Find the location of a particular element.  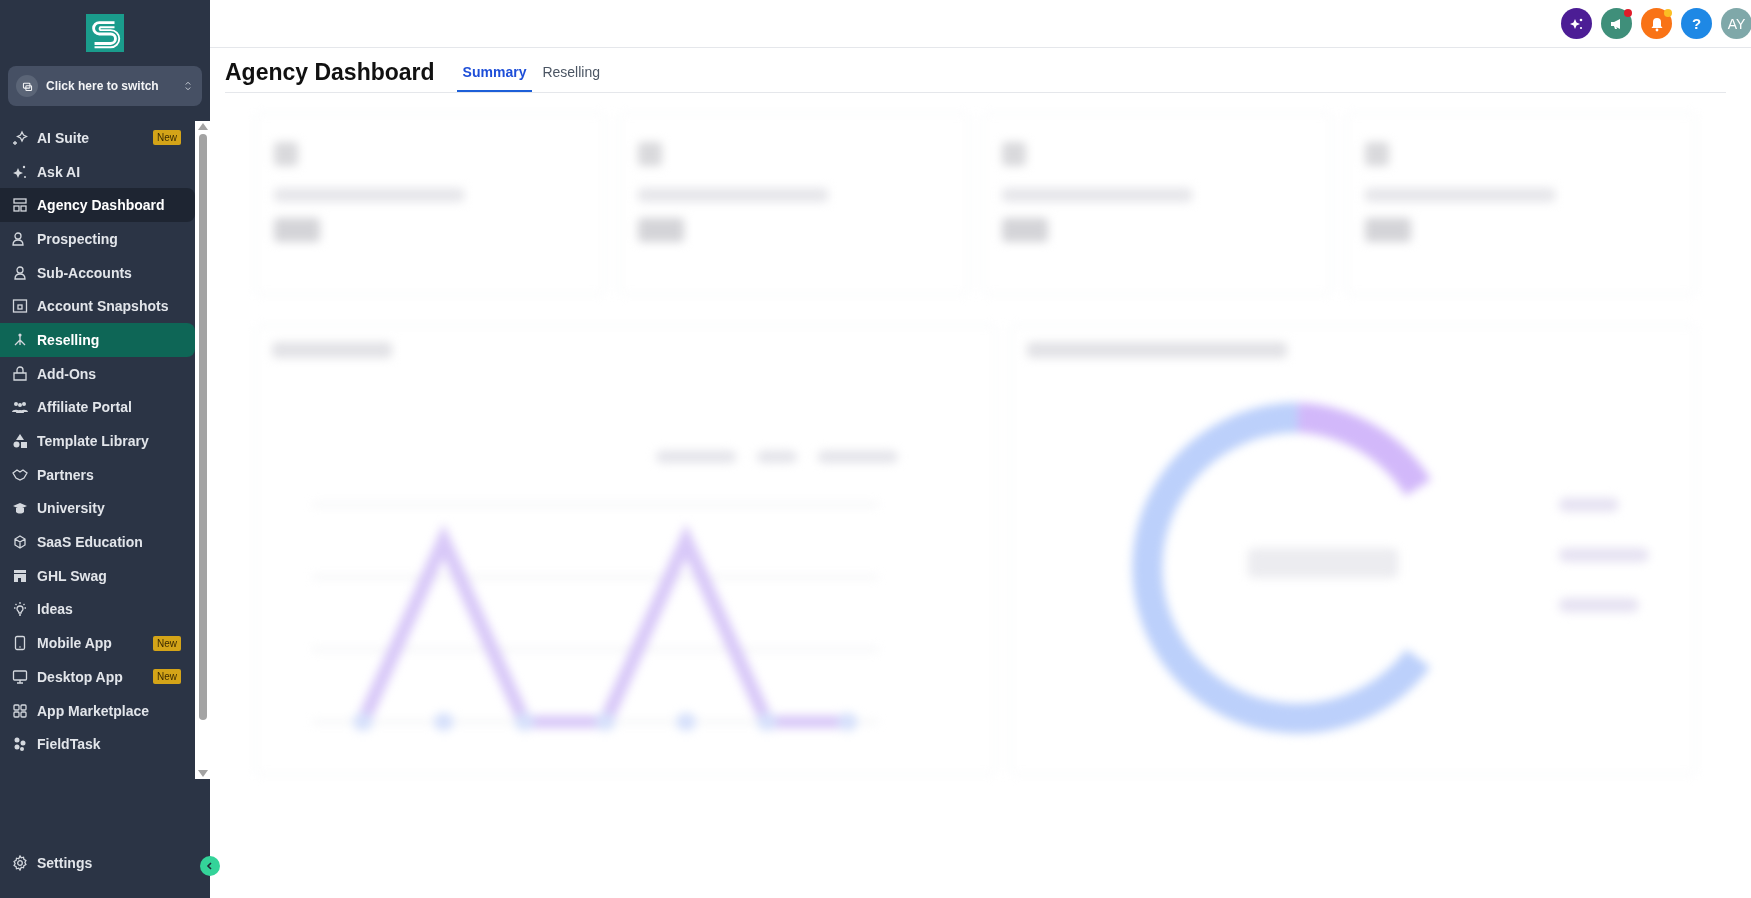

collapse-button is located at coordinates (210, 866).